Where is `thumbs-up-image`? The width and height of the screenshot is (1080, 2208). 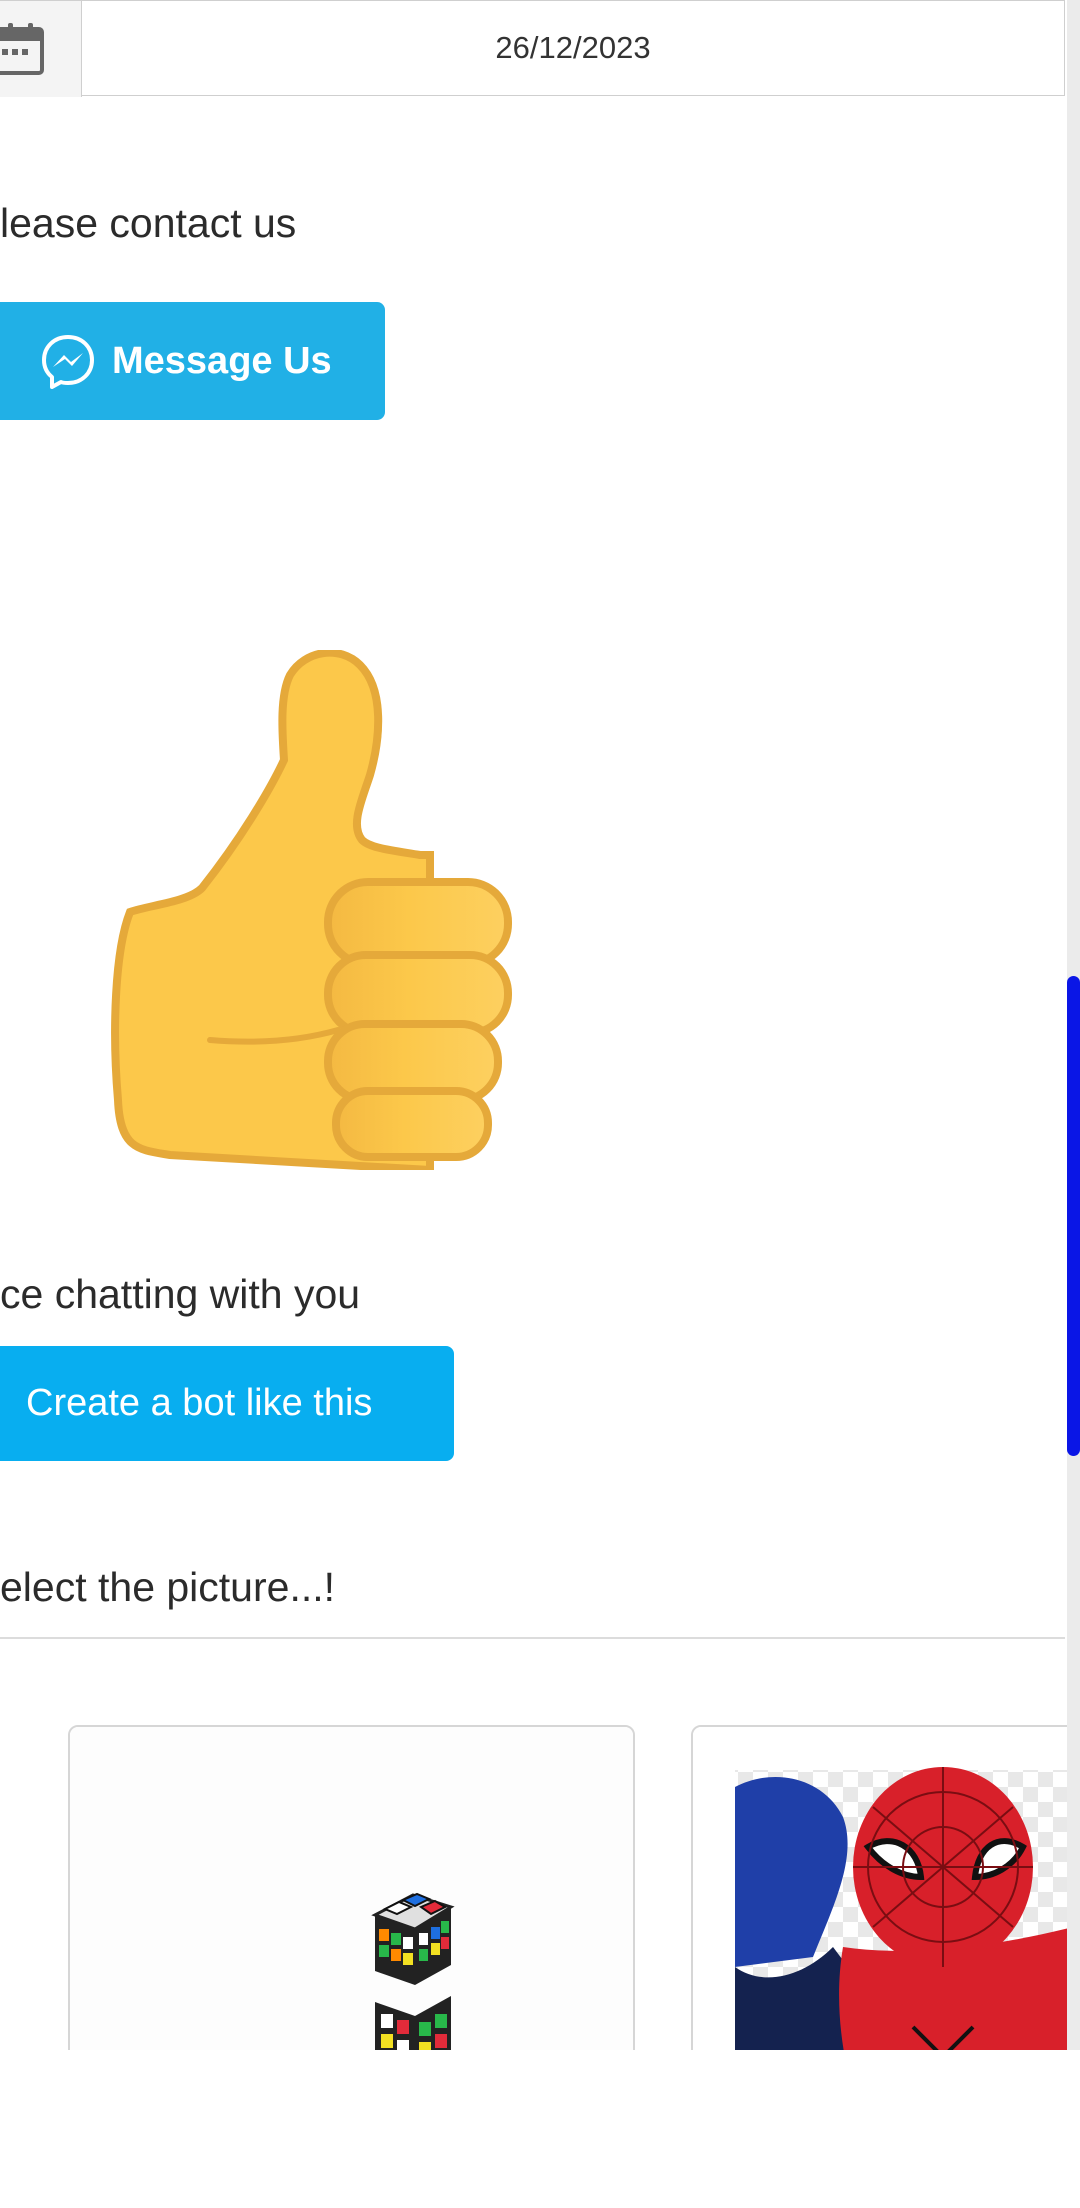
thumbs-up-image is located at coordinates (311, 910).